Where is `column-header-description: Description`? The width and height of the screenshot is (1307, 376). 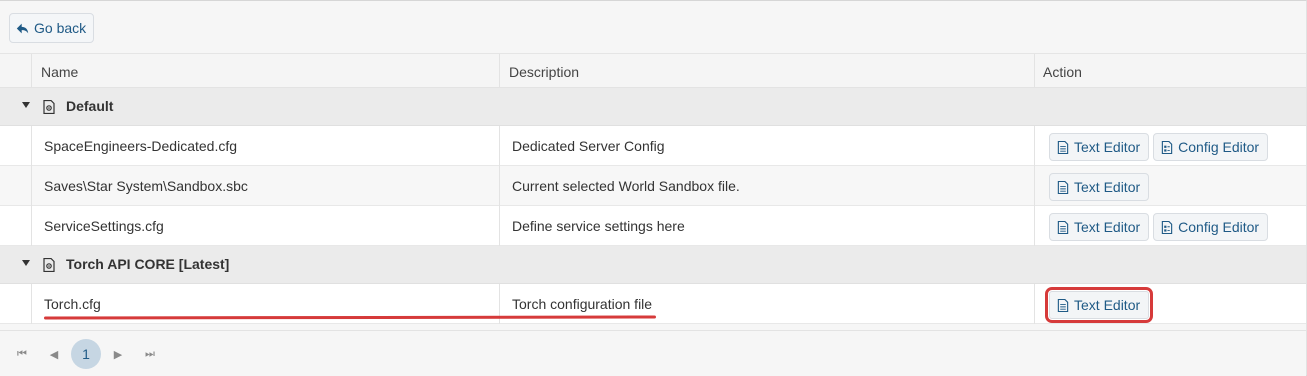
column-header-description: Description is located at coordinates (544, 71).